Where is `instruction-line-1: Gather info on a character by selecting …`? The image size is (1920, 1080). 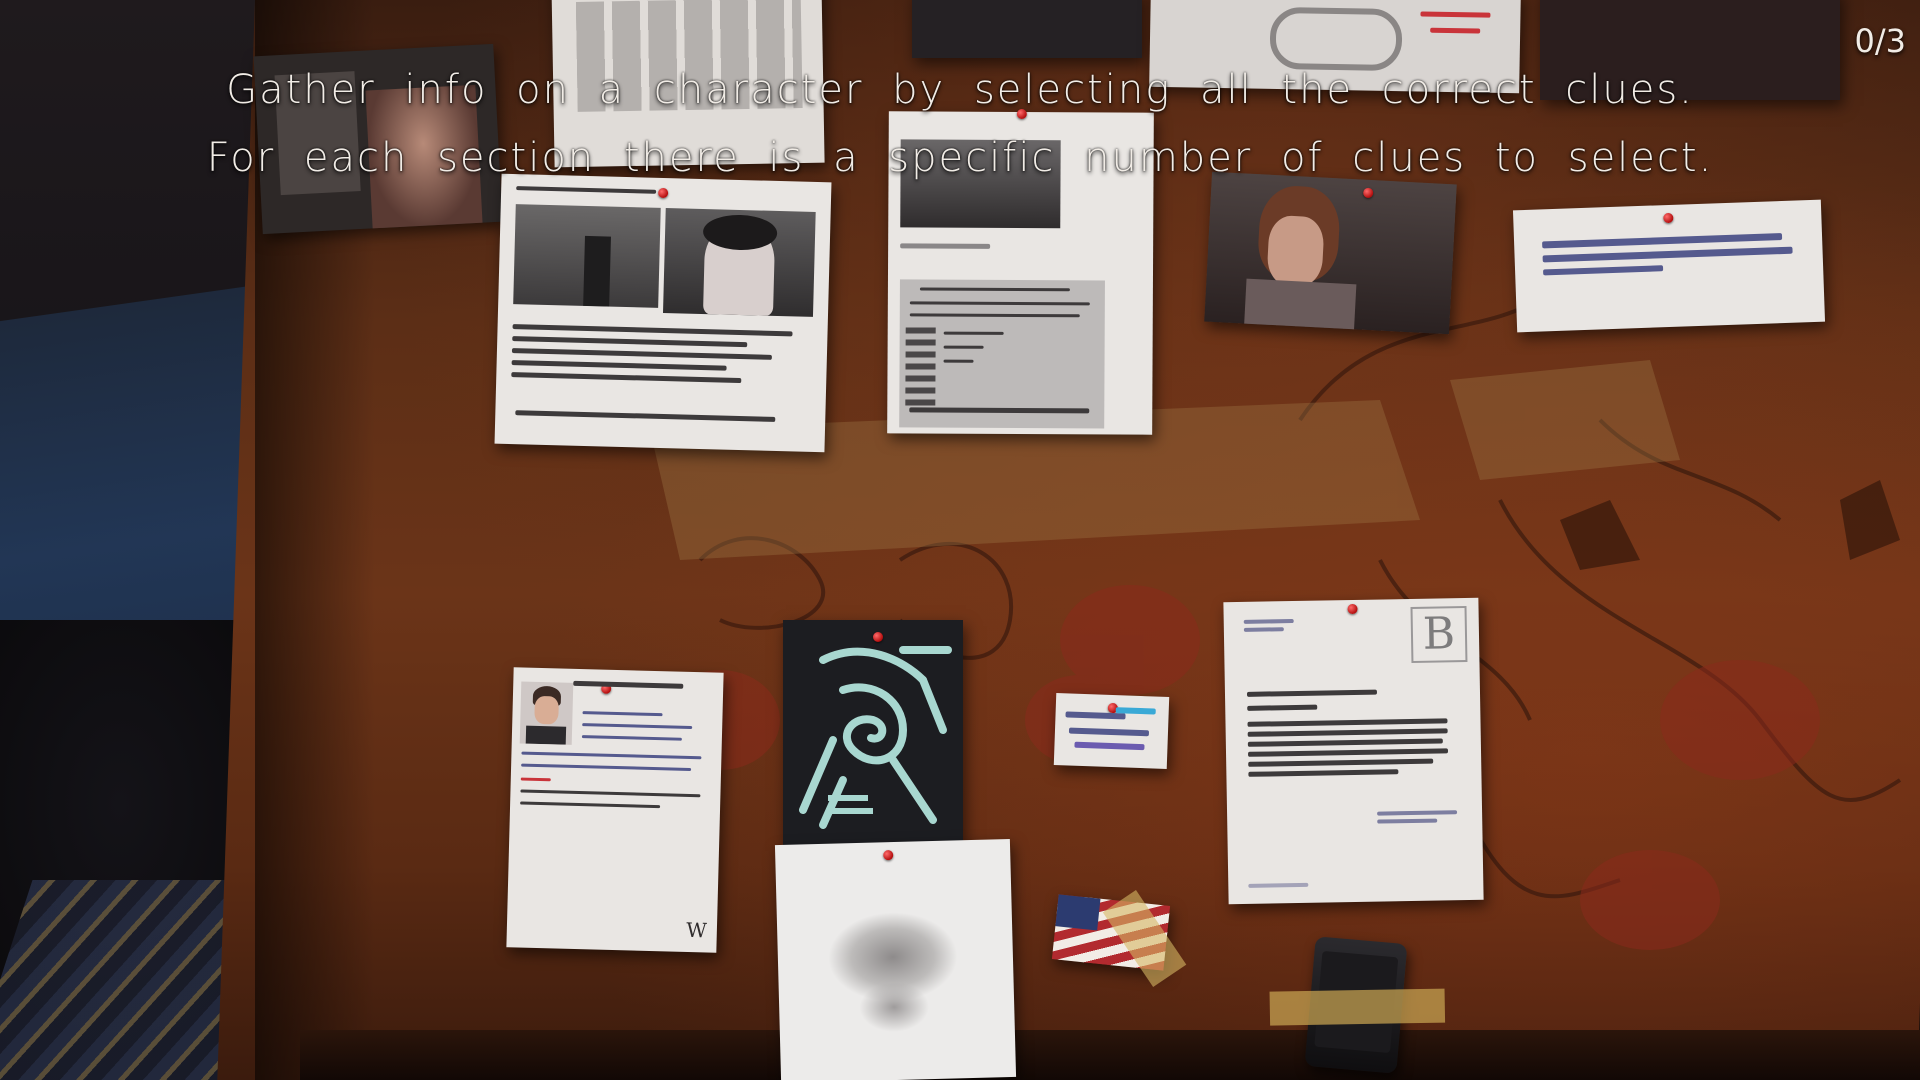 instruction-line-1: Gather info on a character by selecting … is located at coordinates (960, 90).